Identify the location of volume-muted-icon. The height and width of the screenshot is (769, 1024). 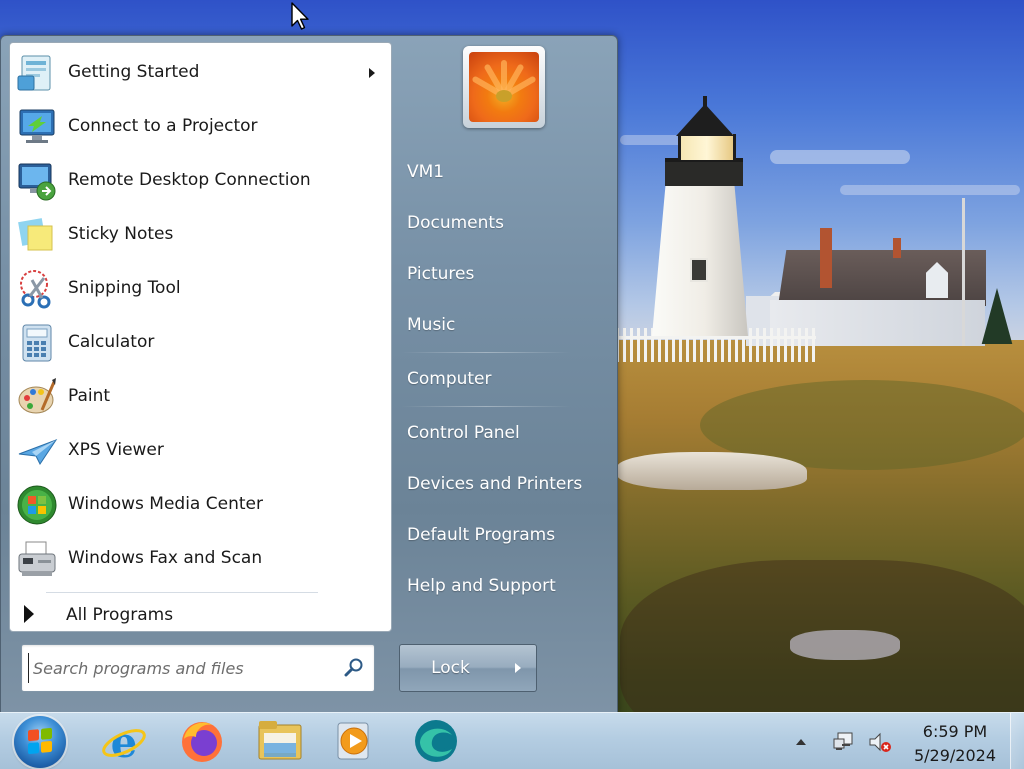
(881, 742).